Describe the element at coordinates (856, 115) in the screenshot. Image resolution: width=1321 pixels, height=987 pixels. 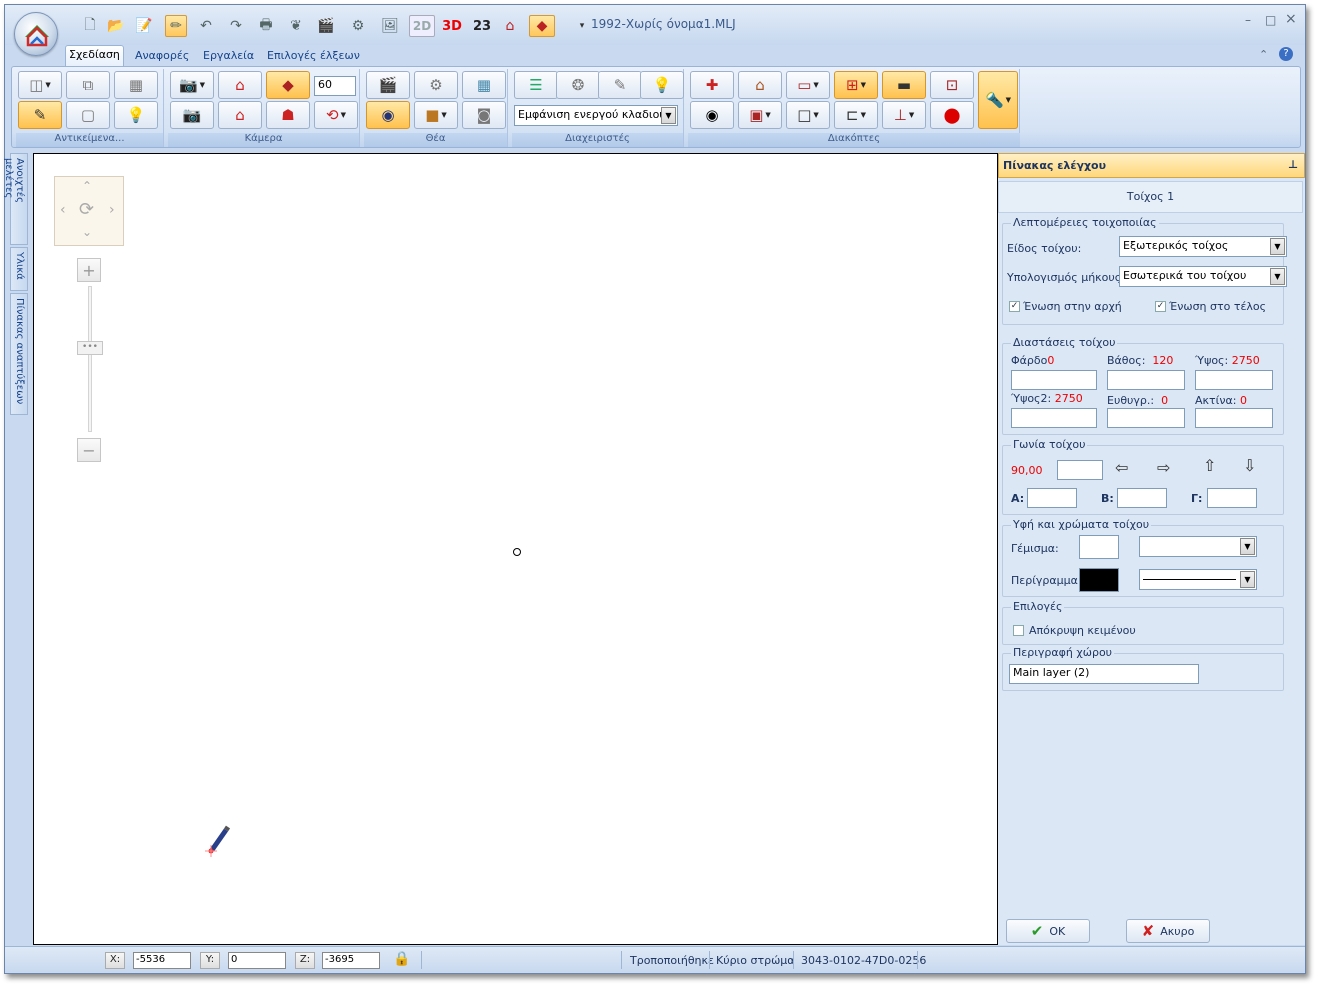
I see `corner-button: ⊏ ▼` at that location.